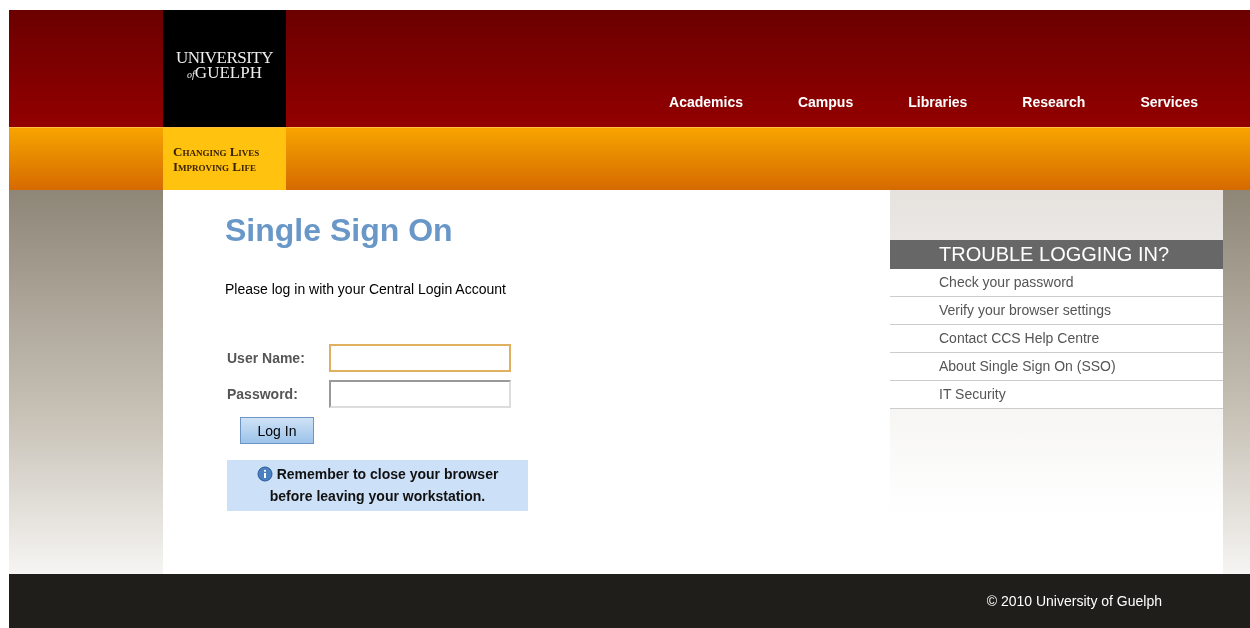 Image resolution: width=1250 pixels, height=628 pixels. Describe the element at coordinates (1056, 367) in the screenshot. I see `sidebar-link: About Single Sign On (SSO)` at that location.